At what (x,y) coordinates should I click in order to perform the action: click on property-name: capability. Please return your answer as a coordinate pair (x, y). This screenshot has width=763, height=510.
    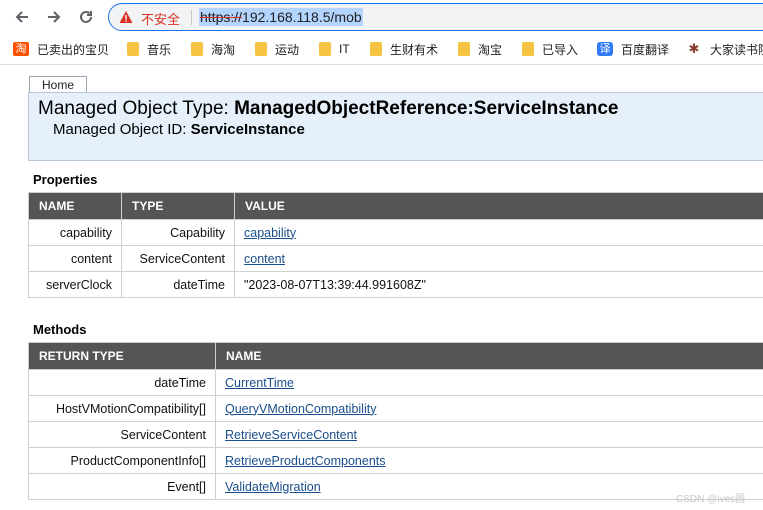
    Looking at the image, I should click on (75, 232).